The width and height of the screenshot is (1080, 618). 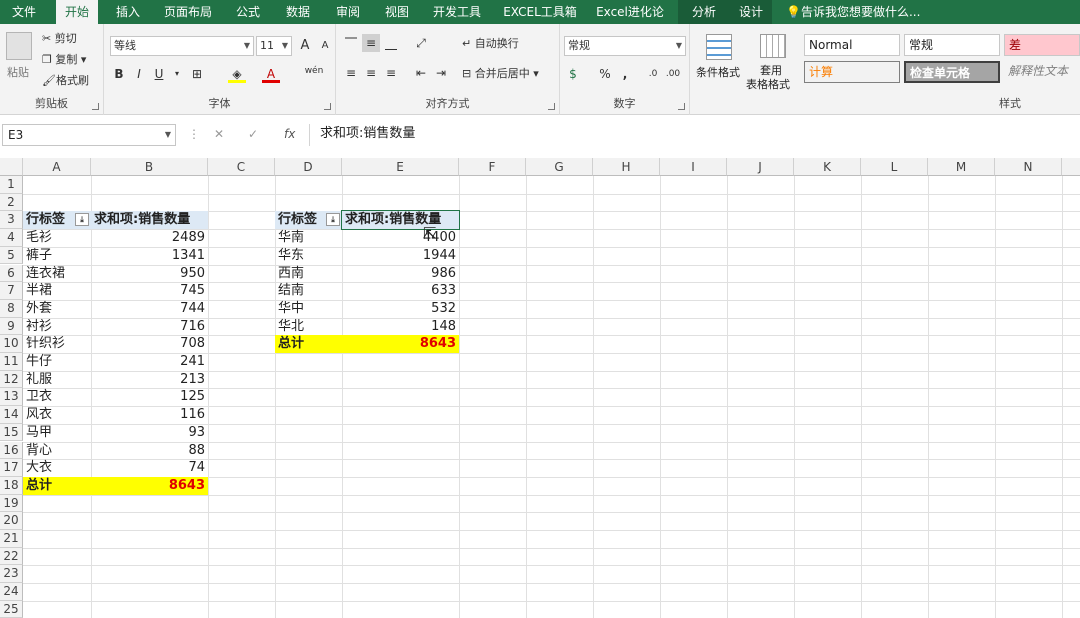 What do you see at coordinates (308, 291) in the screenshot?
I see `pivot2-item-label: 结南` at bounding box center [308, 291].